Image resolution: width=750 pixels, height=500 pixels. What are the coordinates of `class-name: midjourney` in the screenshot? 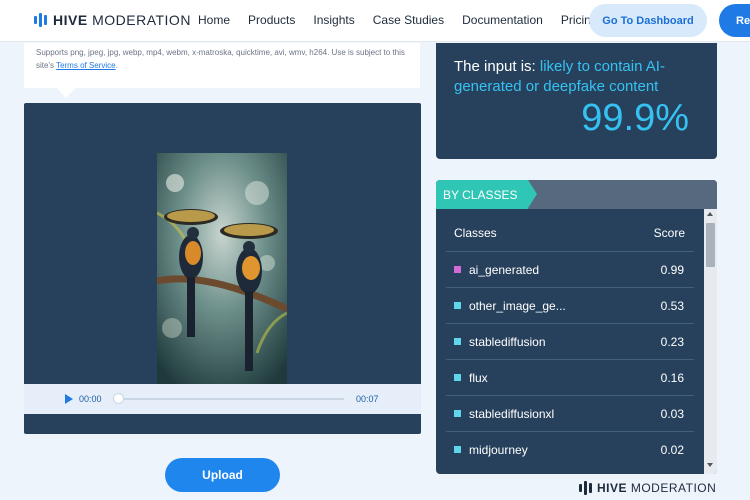 It's located at (498, 450).